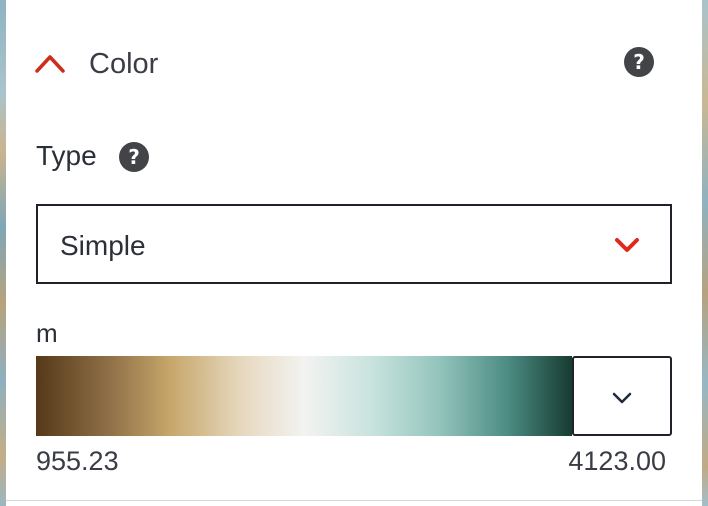 Image resolution: width=708 pixels, height=506 pixels. I want to click on section-title: Color, so click(124, 64).